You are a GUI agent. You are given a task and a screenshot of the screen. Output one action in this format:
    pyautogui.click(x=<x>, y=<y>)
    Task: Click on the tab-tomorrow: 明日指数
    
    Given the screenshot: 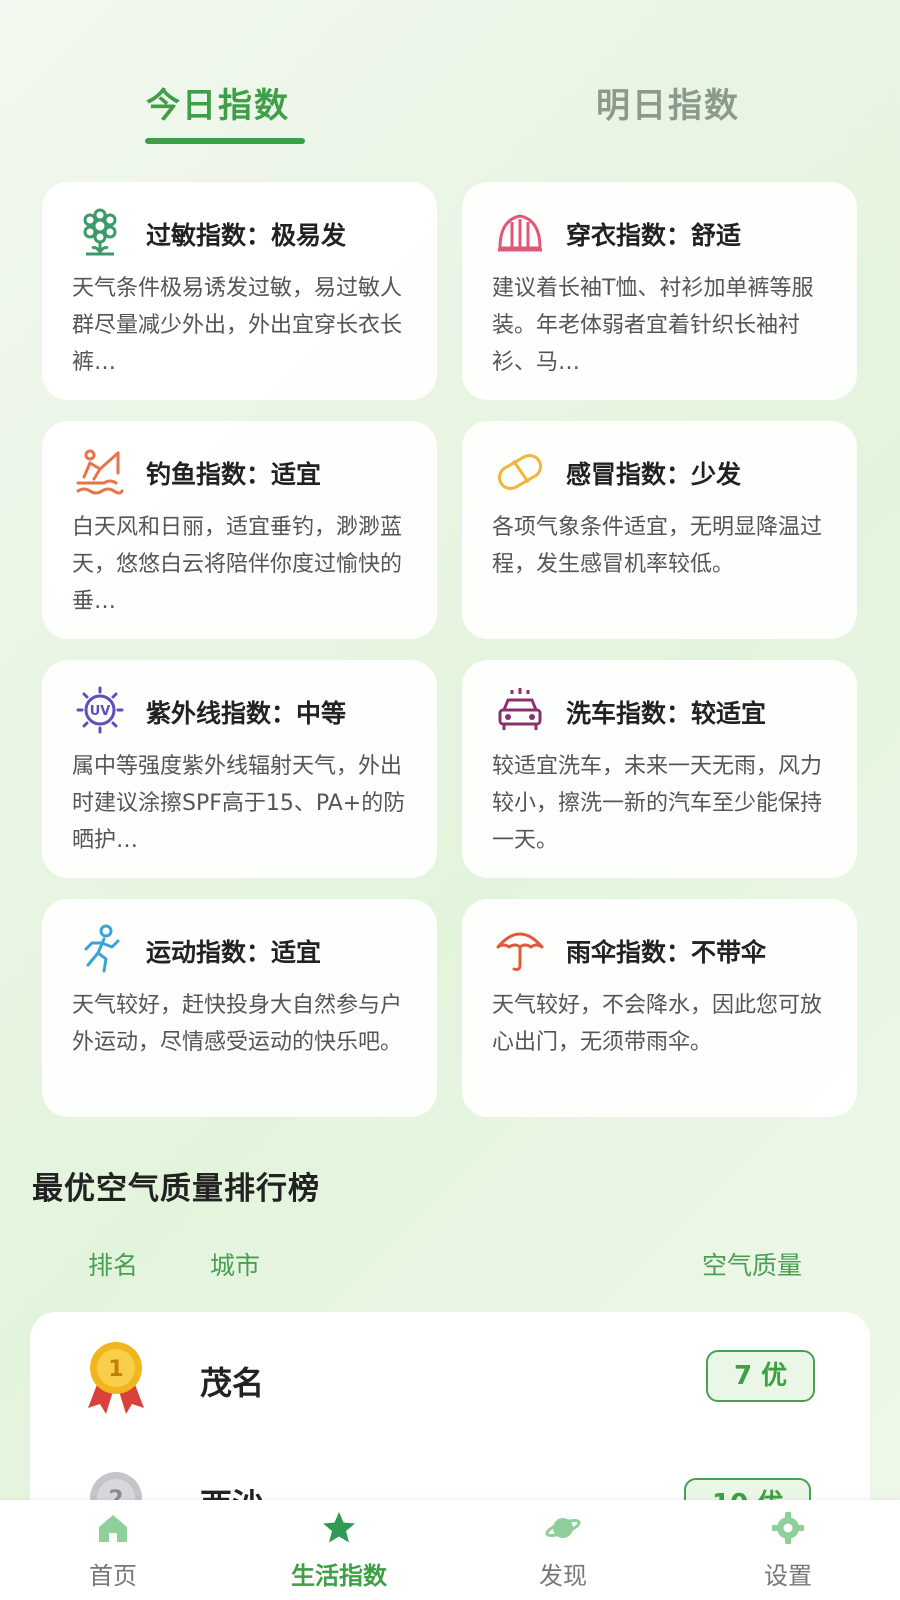 What is the action you would take?
    pyautogui.click(x=668, y=102)
    